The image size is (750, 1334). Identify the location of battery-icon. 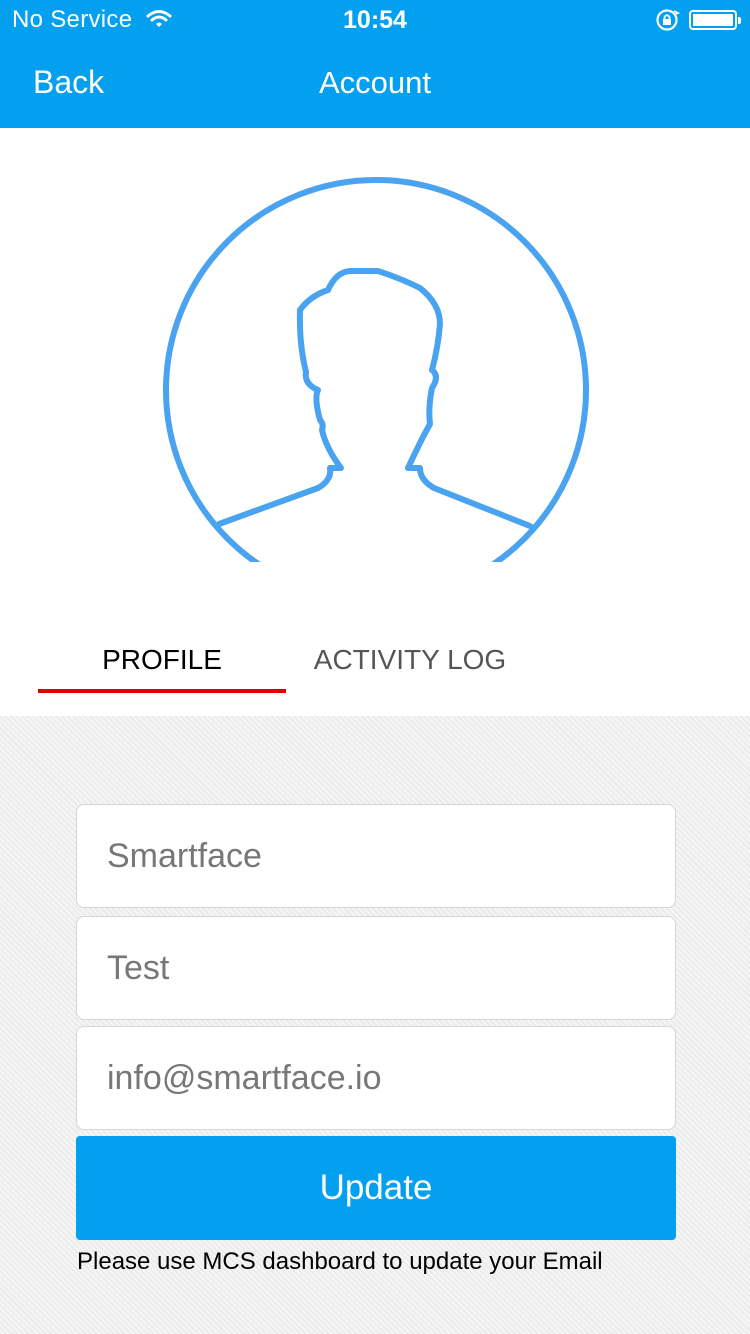
(715, 20).